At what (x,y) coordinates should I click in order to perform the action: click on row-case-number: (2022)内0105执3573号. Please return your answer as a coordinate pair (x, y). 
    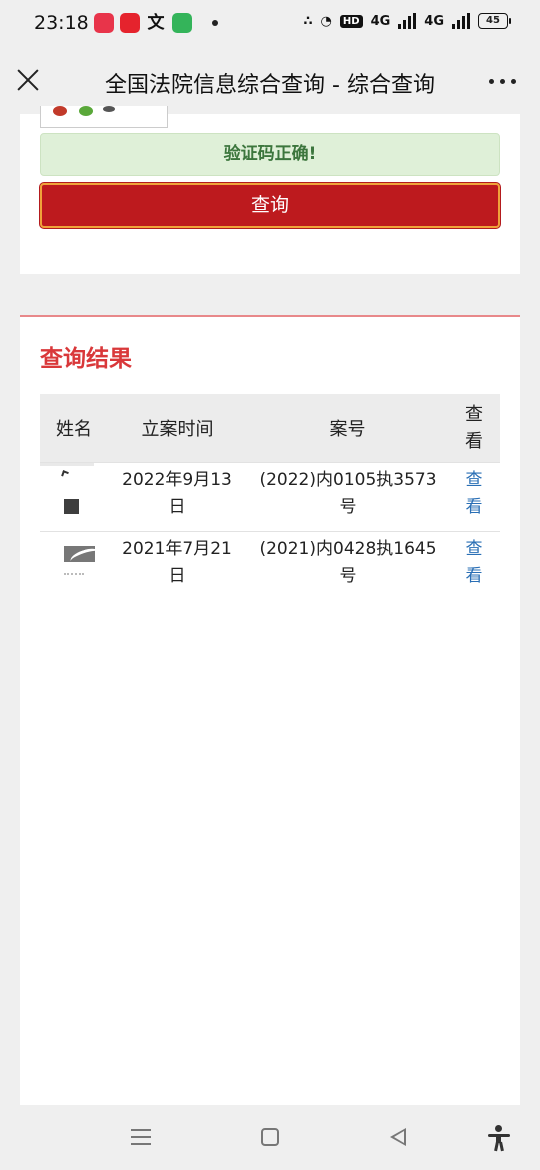
    Looking at the image, I should click on (348, 493).